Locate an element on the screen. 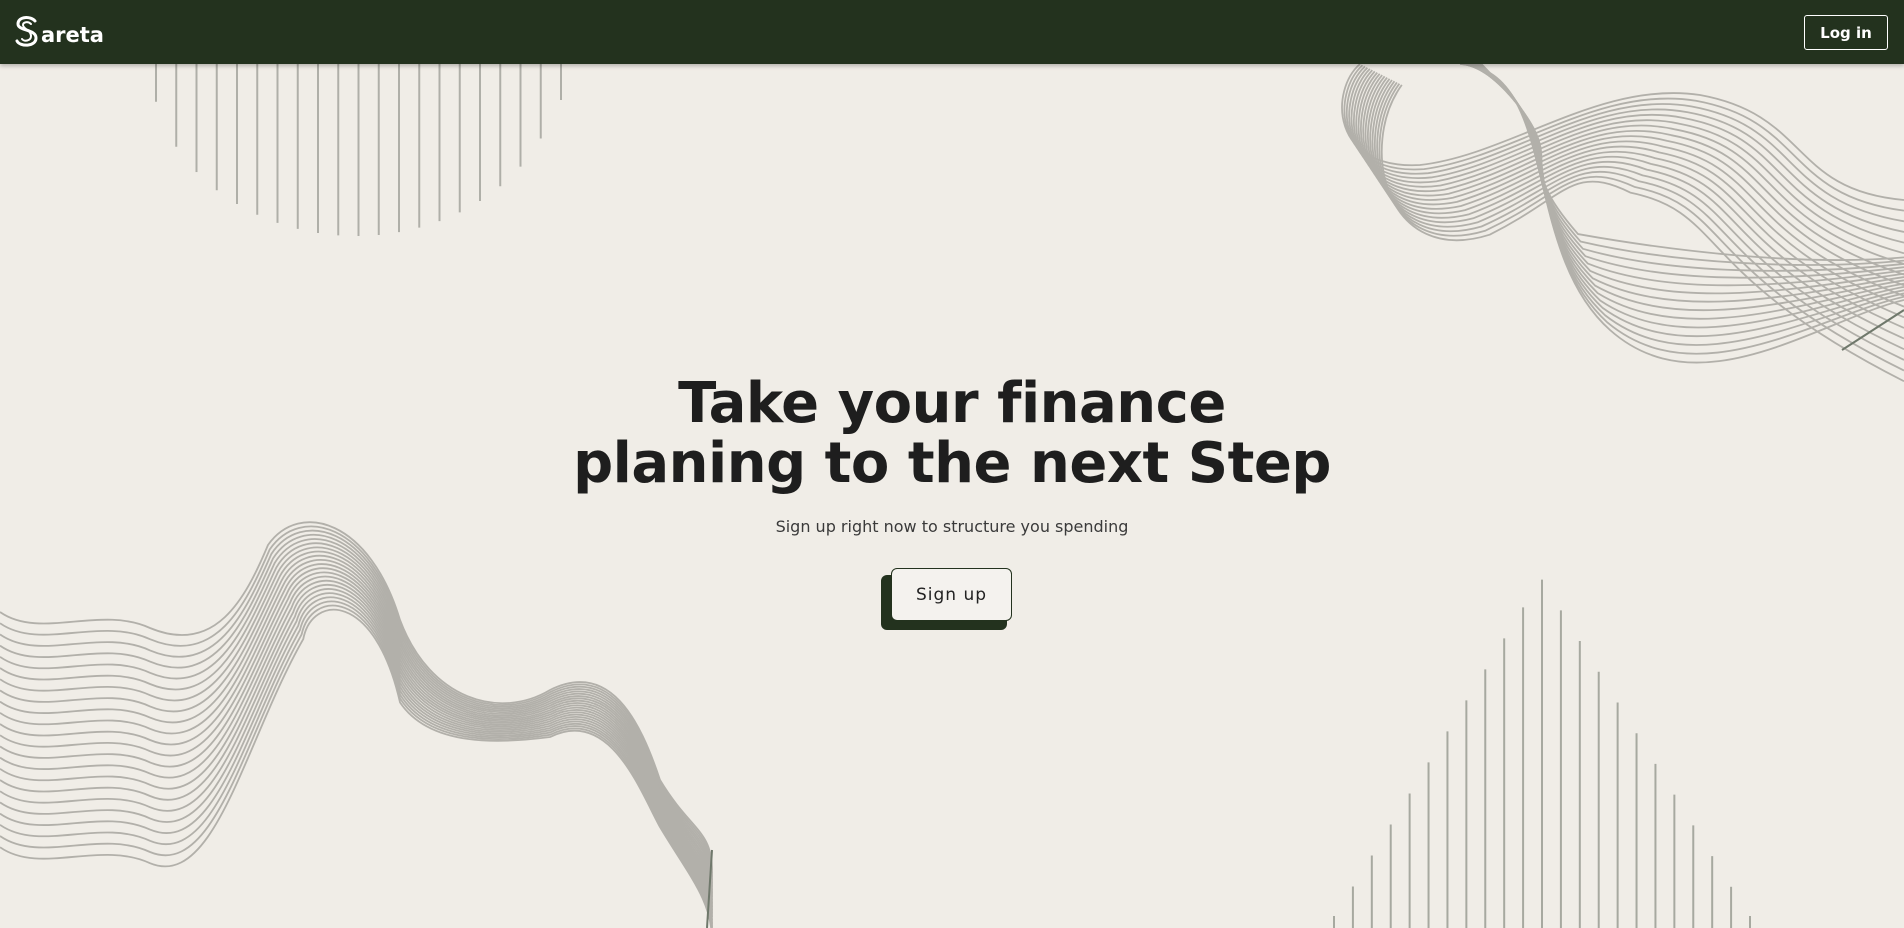  hero-title-line-2: planing to the next Step is located at coordinates (952, 463).